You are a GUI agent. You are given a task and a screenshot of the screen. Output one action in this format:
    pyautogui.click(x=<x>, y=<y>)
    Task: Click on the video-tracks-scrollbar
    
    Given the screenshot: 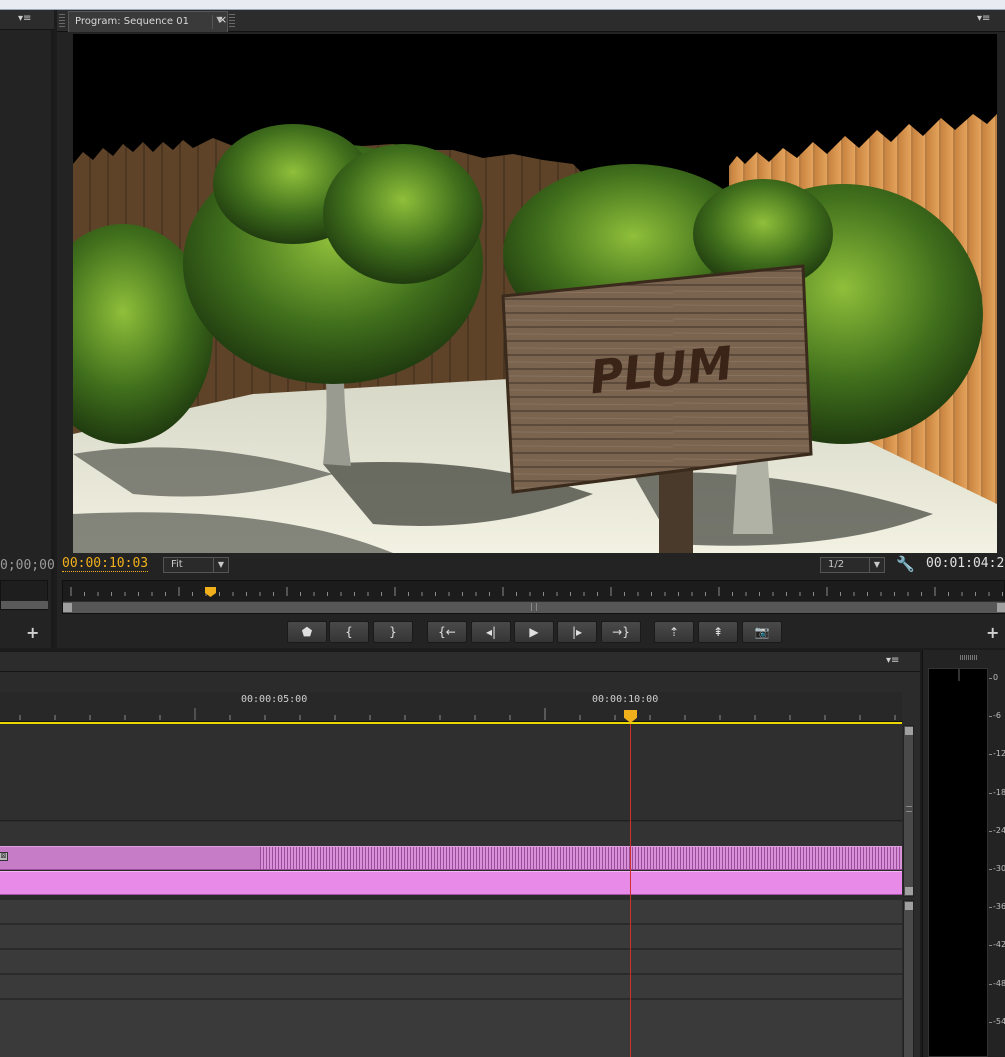 What is the action you would take?
    pyautogui.click(x=908, y=811)
    